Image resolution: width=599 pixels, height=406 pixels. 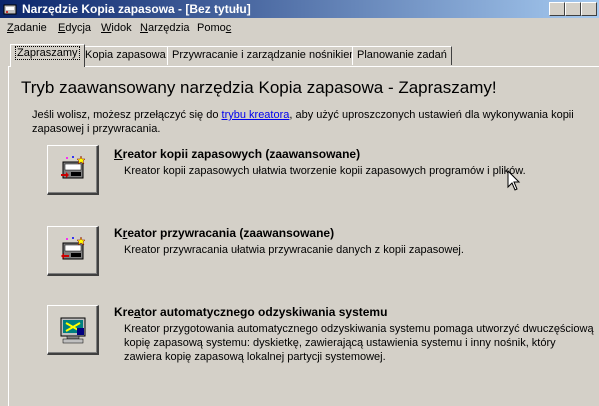 I want to click on close-button, so click(x=589, y=9).